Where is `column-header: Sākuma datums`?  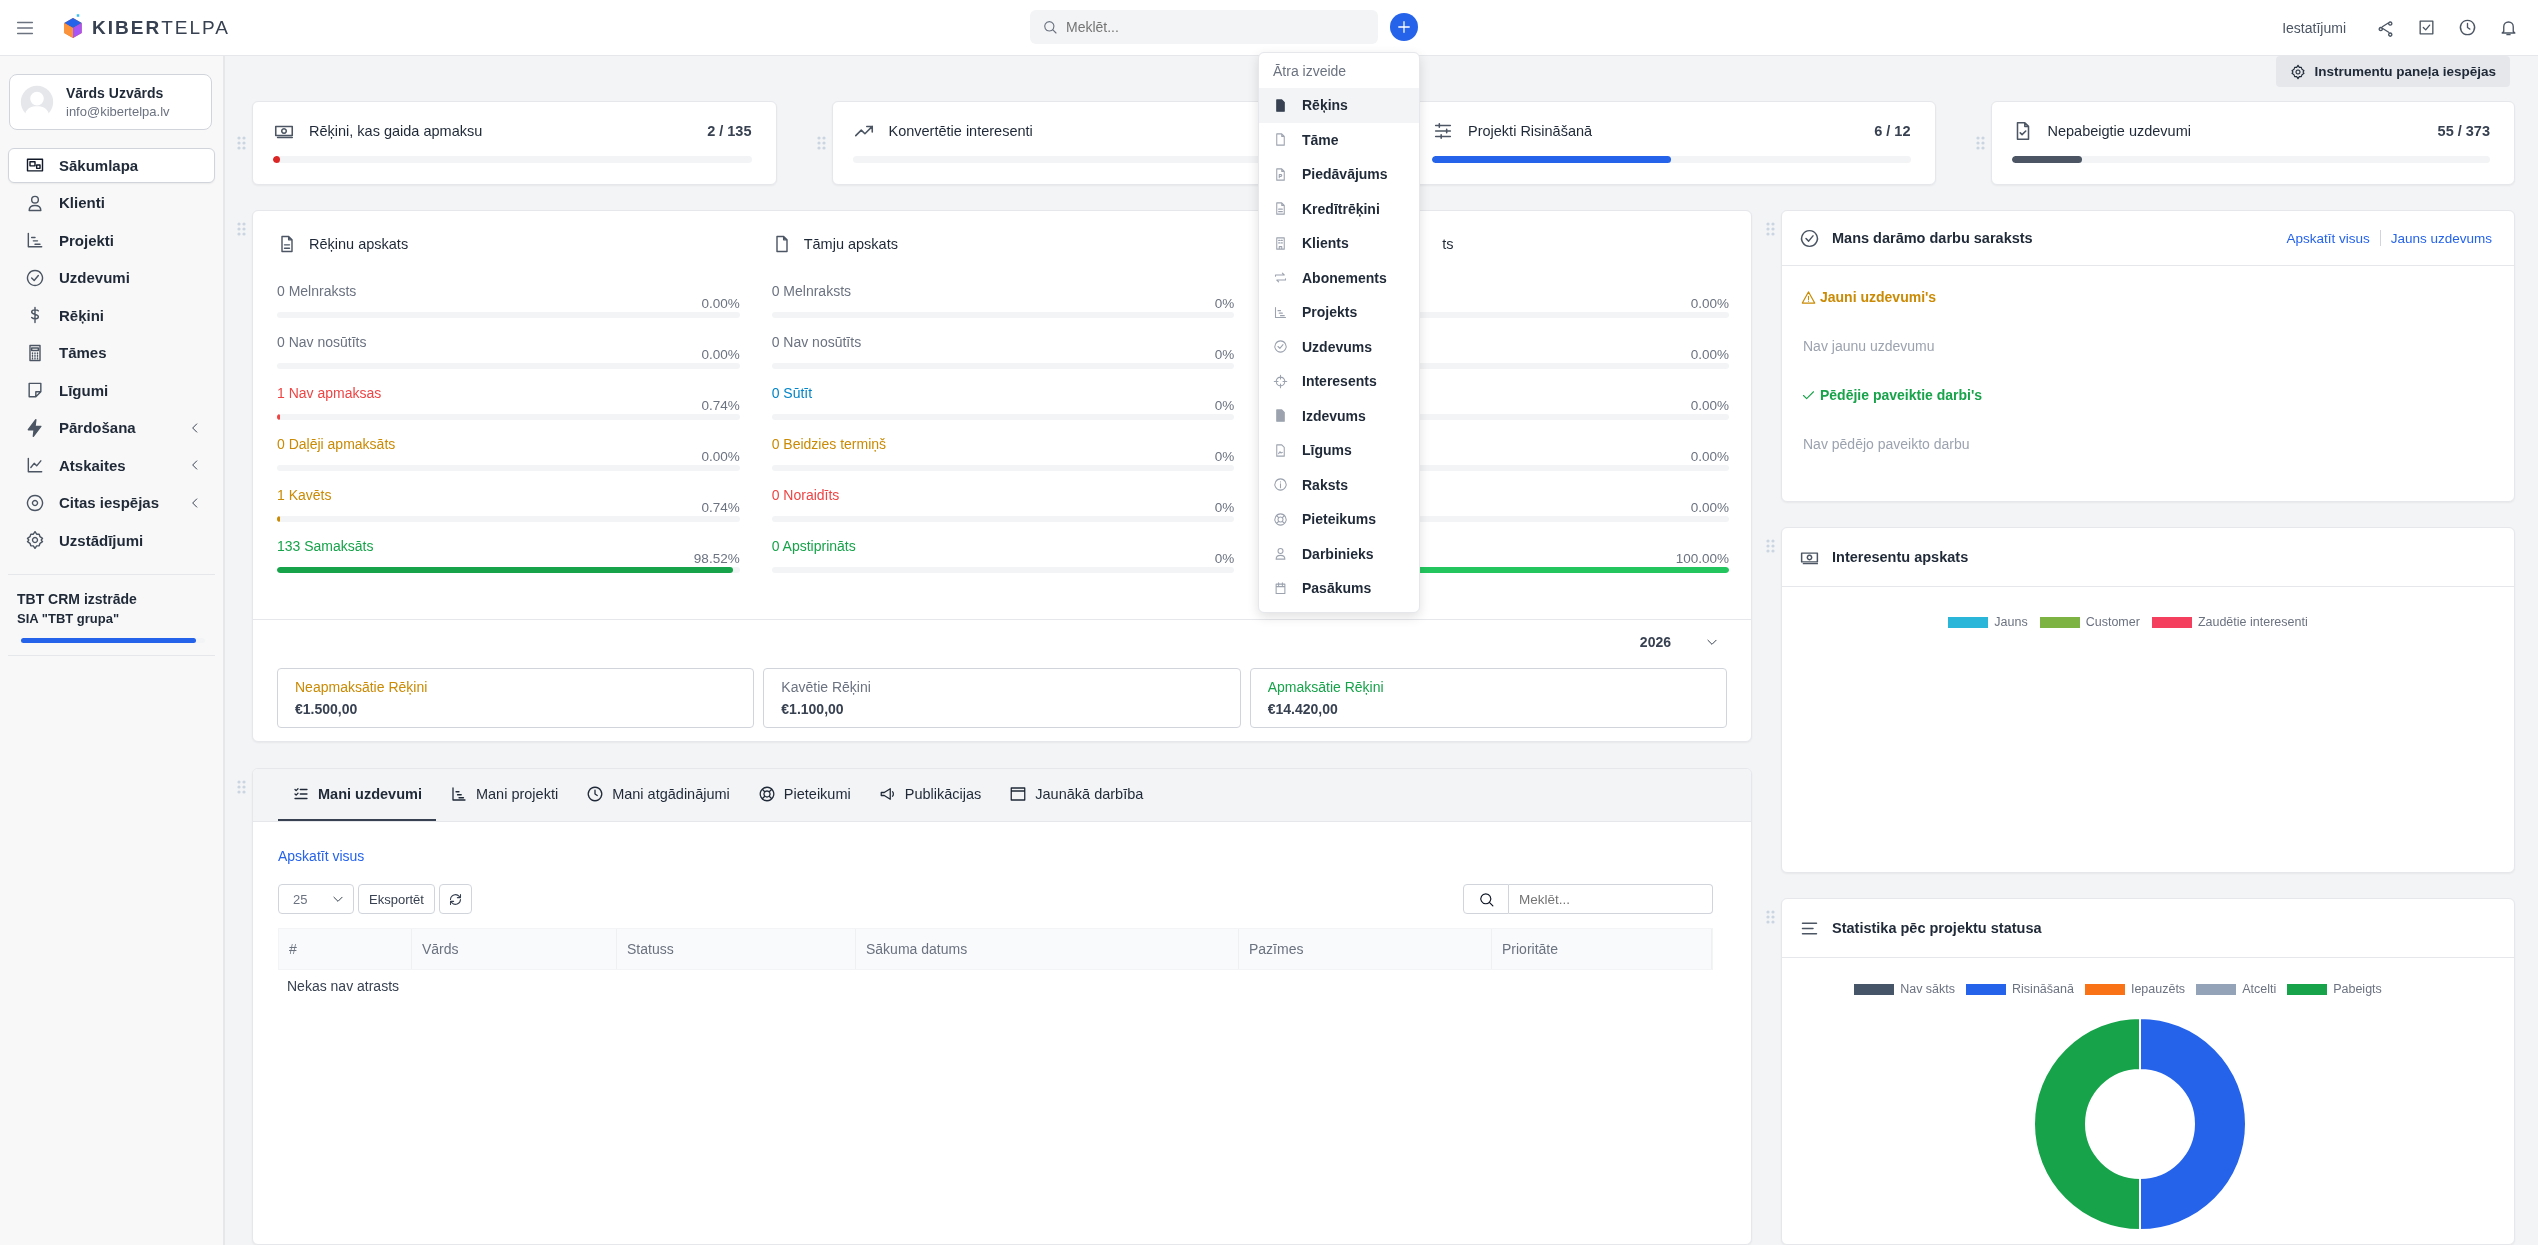
column-header: Sākuma datums is located at coordinates (1047, 949).